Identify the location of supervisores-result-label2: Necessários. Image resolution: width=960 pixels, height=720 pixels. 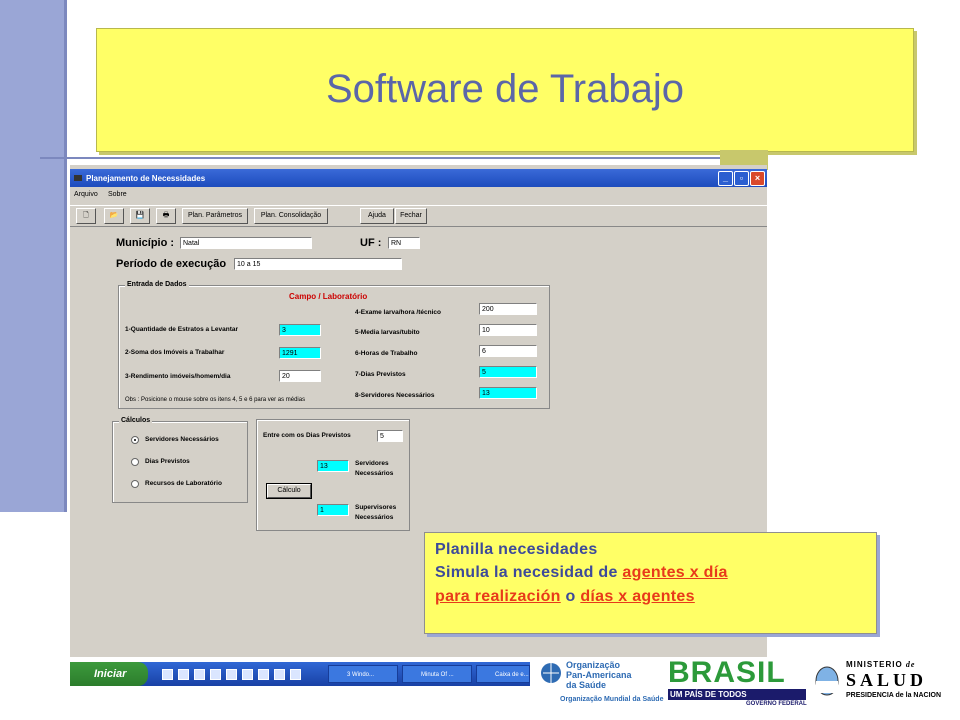
(374, 517).